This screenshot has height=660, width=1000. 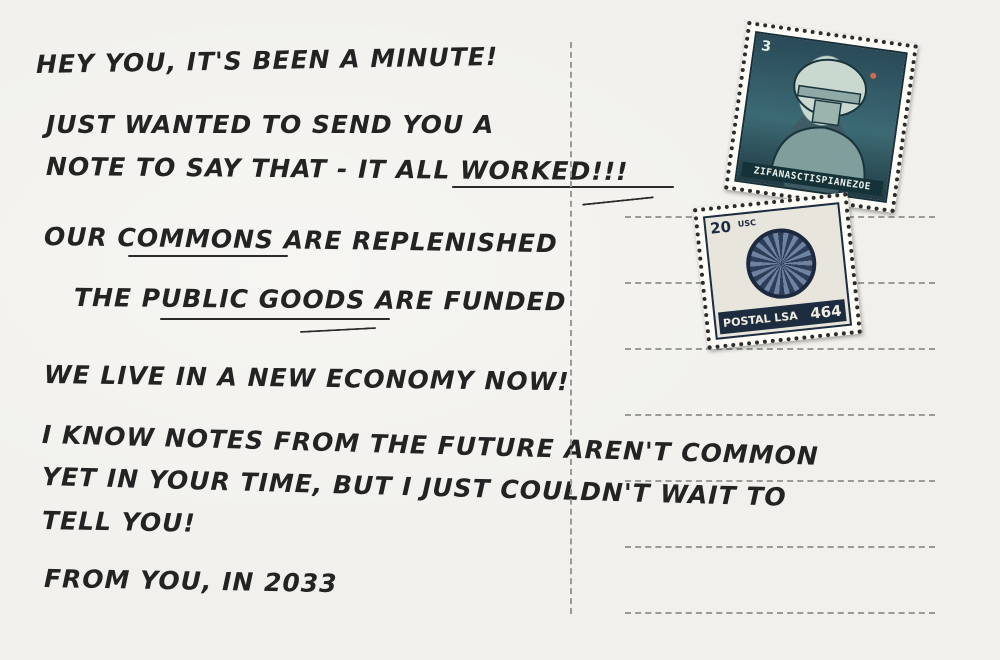 I want to click on robot-stamp: 3 ZIFANASCTISPIANEZOE, so click(x=821, y=117).